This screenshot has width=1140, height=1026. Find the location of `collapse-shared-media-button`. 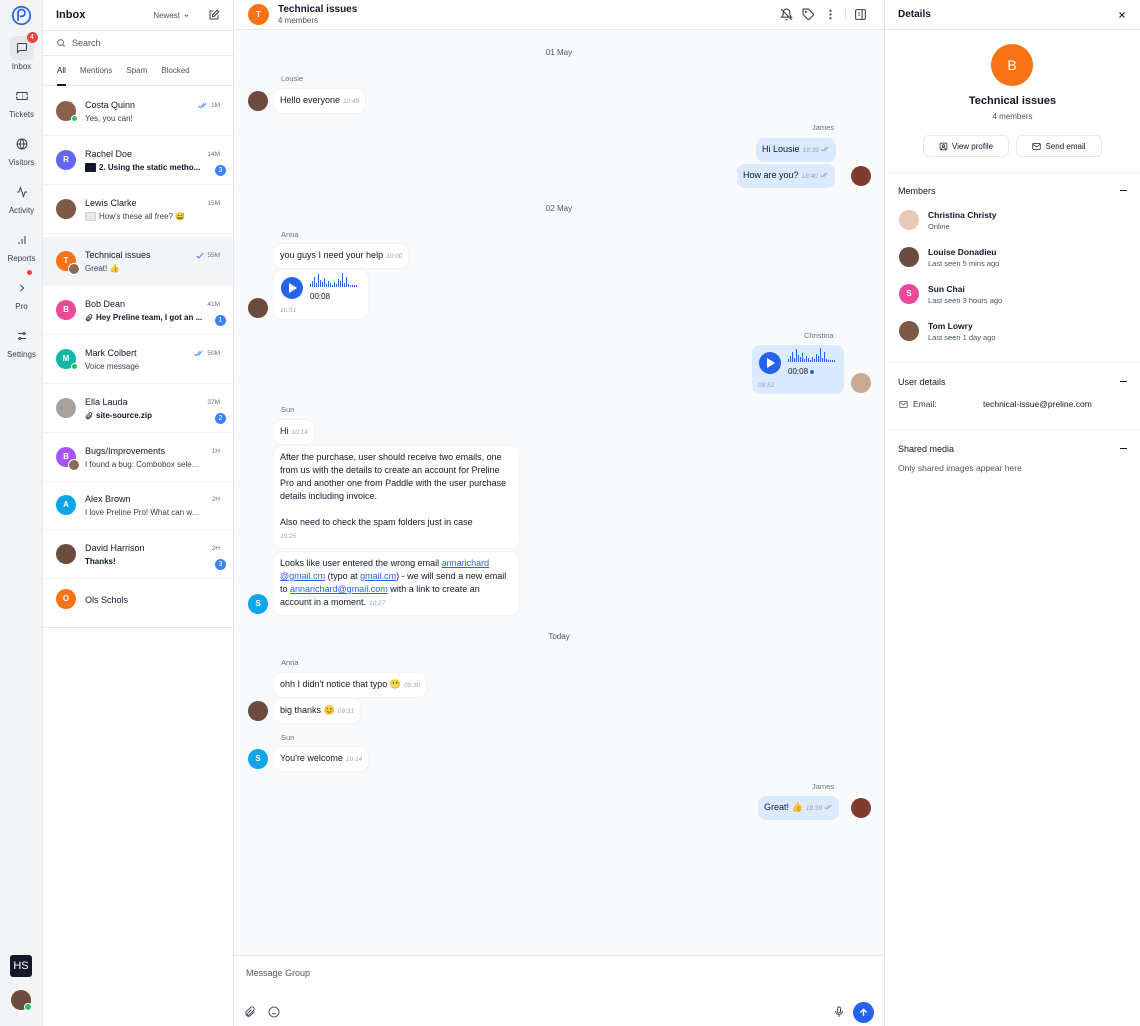

collapse-shared-media-button is located at coordinates (1123, 448).